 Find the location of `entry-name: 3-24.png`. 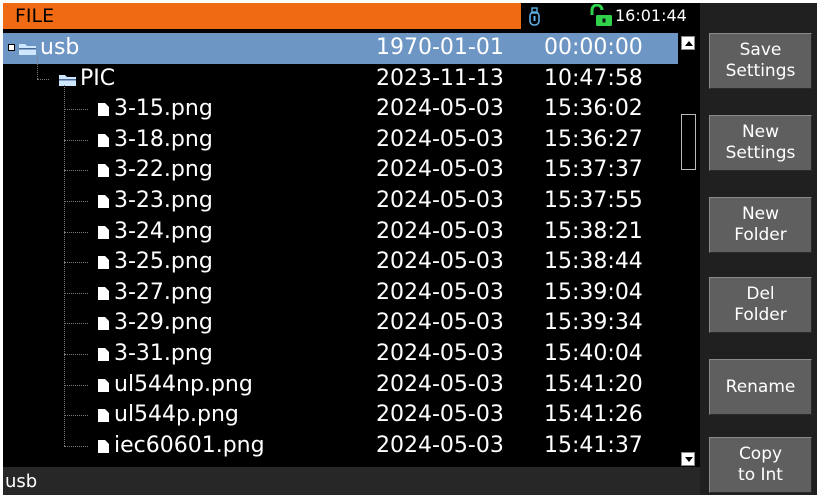

entry-name: 3-24.png is located at coordinates (163, 231).